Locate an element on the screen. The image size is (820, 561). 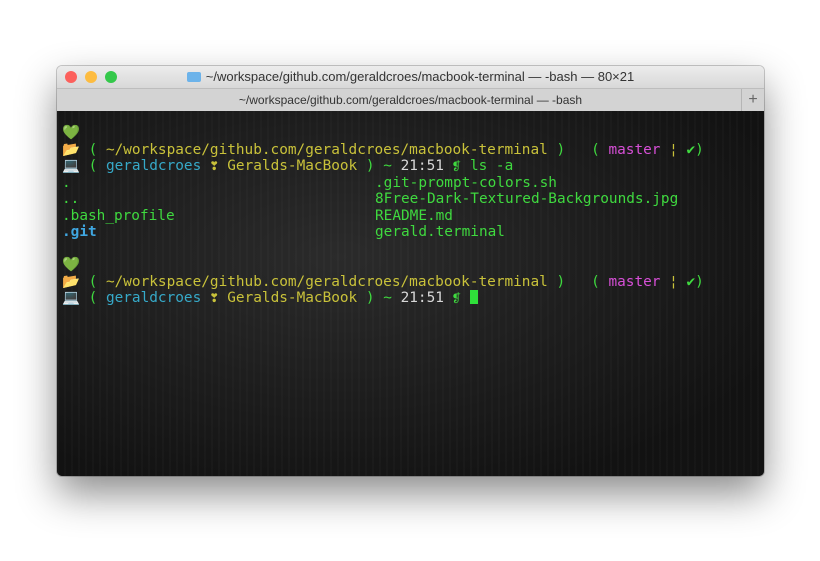
zoom-button is located at coordinates (111, 77).